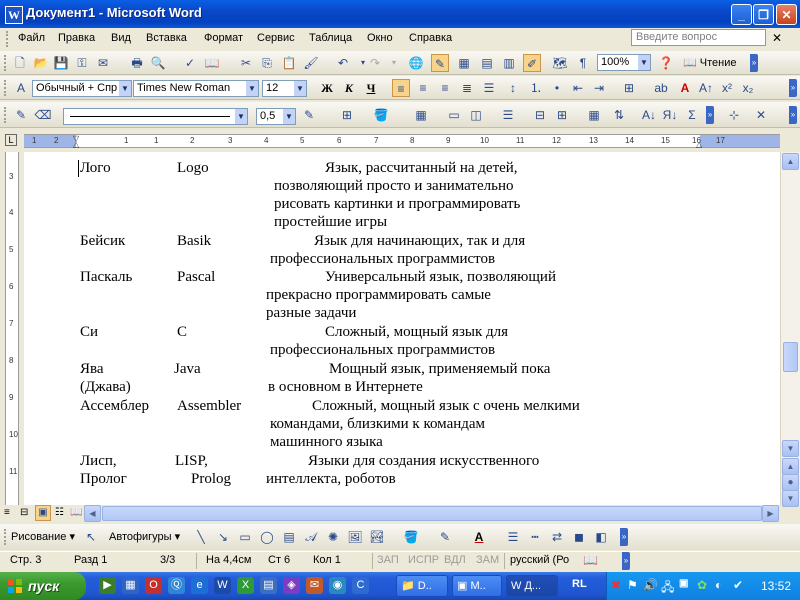 The height and width of the screenshot is (600, 800). What do you see at coordinates (626, 561) in the screenshot?
I see `statusbar-options-icon: »` at bounding box center [626, 561].